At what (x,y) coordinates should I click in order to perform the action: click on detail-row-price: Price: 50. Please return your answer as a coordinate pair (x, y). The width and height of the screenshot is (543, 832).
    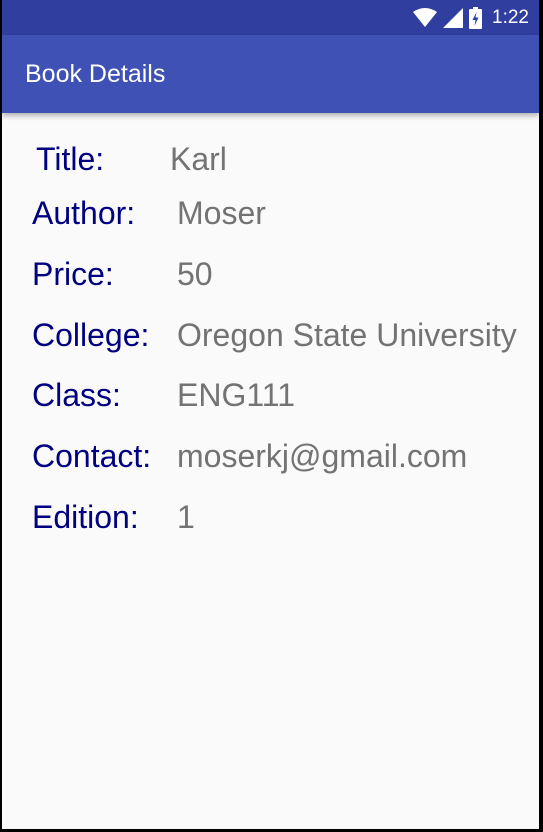
    Looking at the image, I should click on (270, 276).